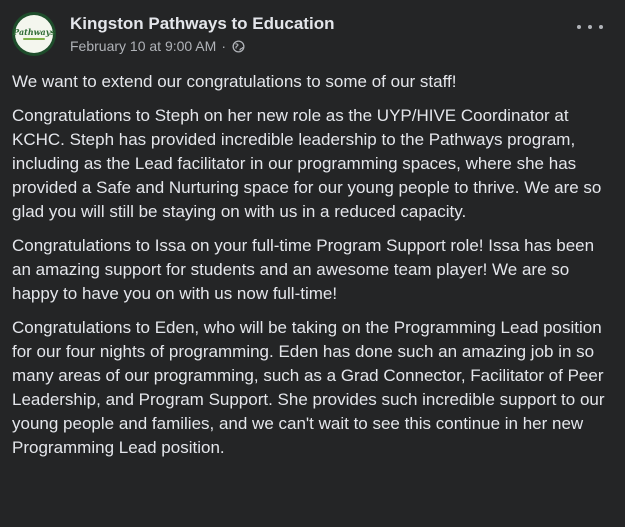  I want to click on post-timestamp: February 10 at 9:00 AM, so click(143, 46).